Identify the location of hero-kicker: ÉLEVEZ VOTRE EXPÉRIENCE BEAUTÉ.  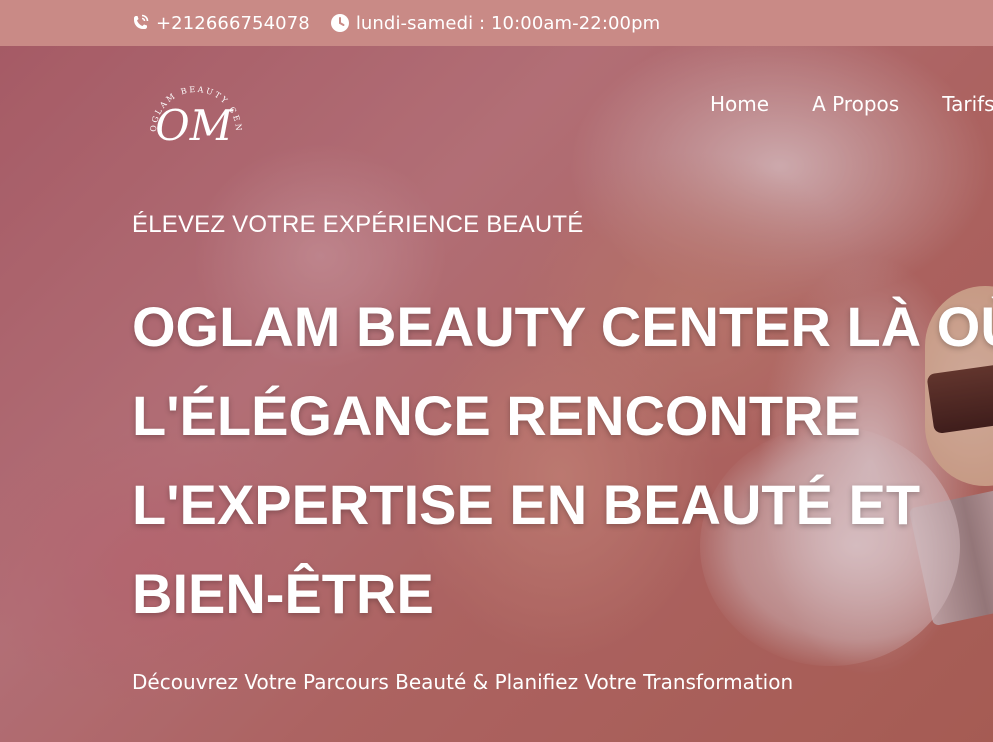
(358, 224).